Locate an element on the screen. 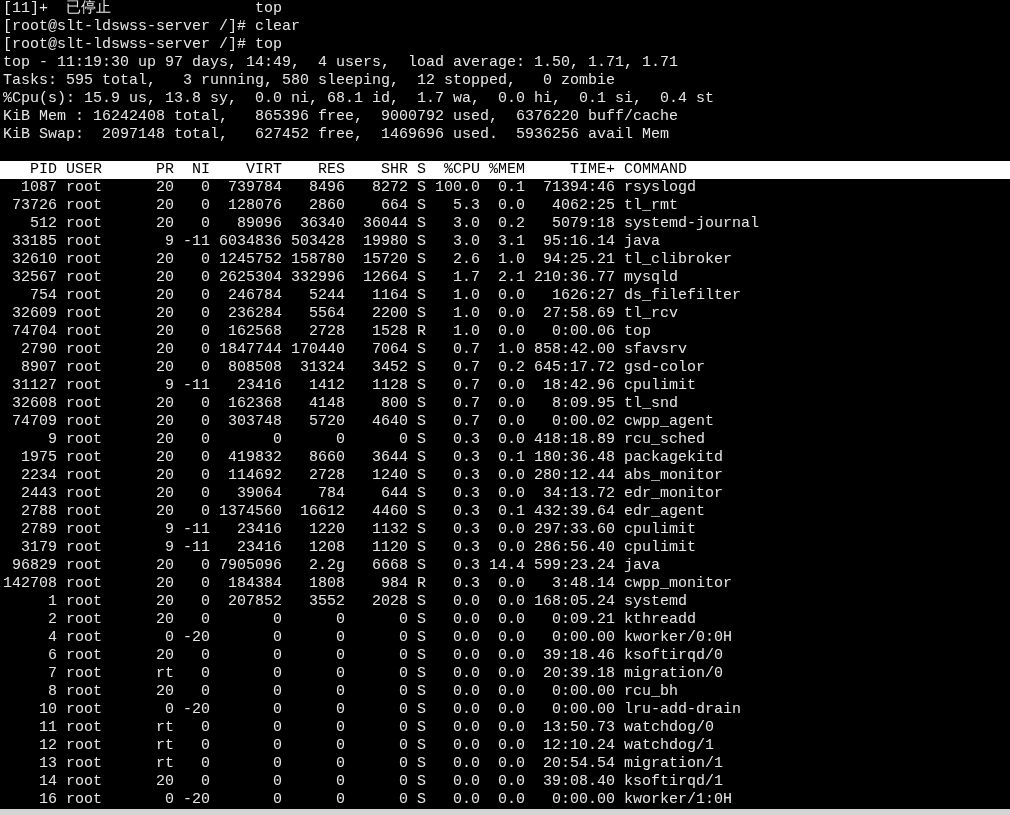  job-status: 已停止 is located at coordinates (89, 9).